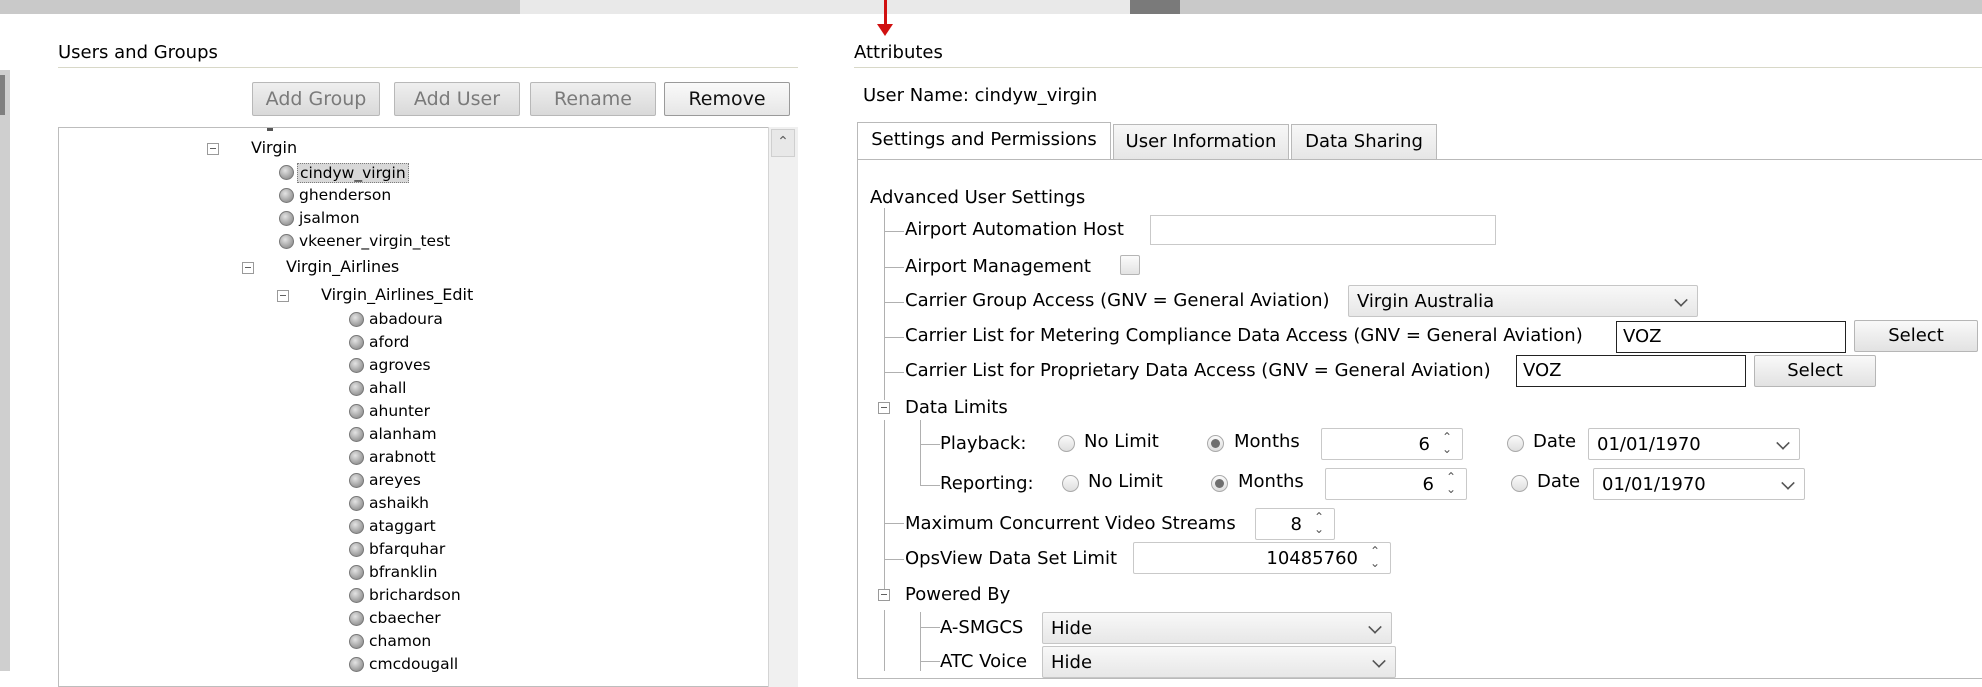  I want to click on reporting-months-radio, so click(1219, 483).